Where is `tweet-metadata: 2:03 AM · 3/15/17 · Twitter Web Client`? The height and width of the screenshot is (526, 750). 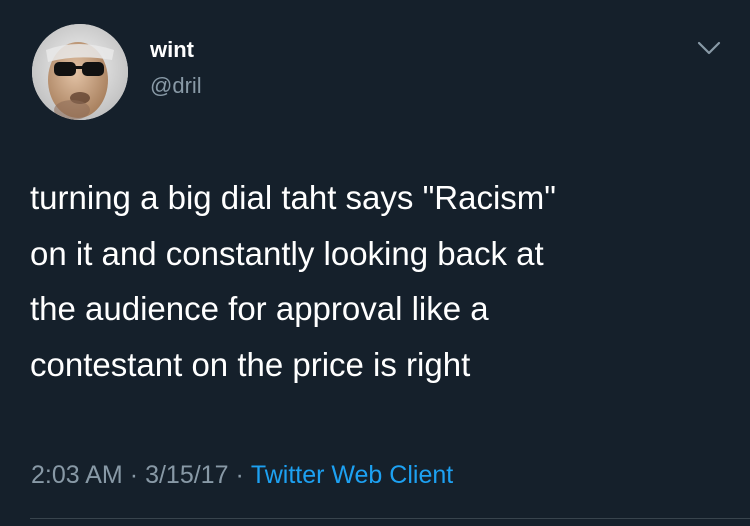 tweet-metadata: 2:03 AM · 3/15/17 · Twitter Web Client is located at coordinates (242, 475).